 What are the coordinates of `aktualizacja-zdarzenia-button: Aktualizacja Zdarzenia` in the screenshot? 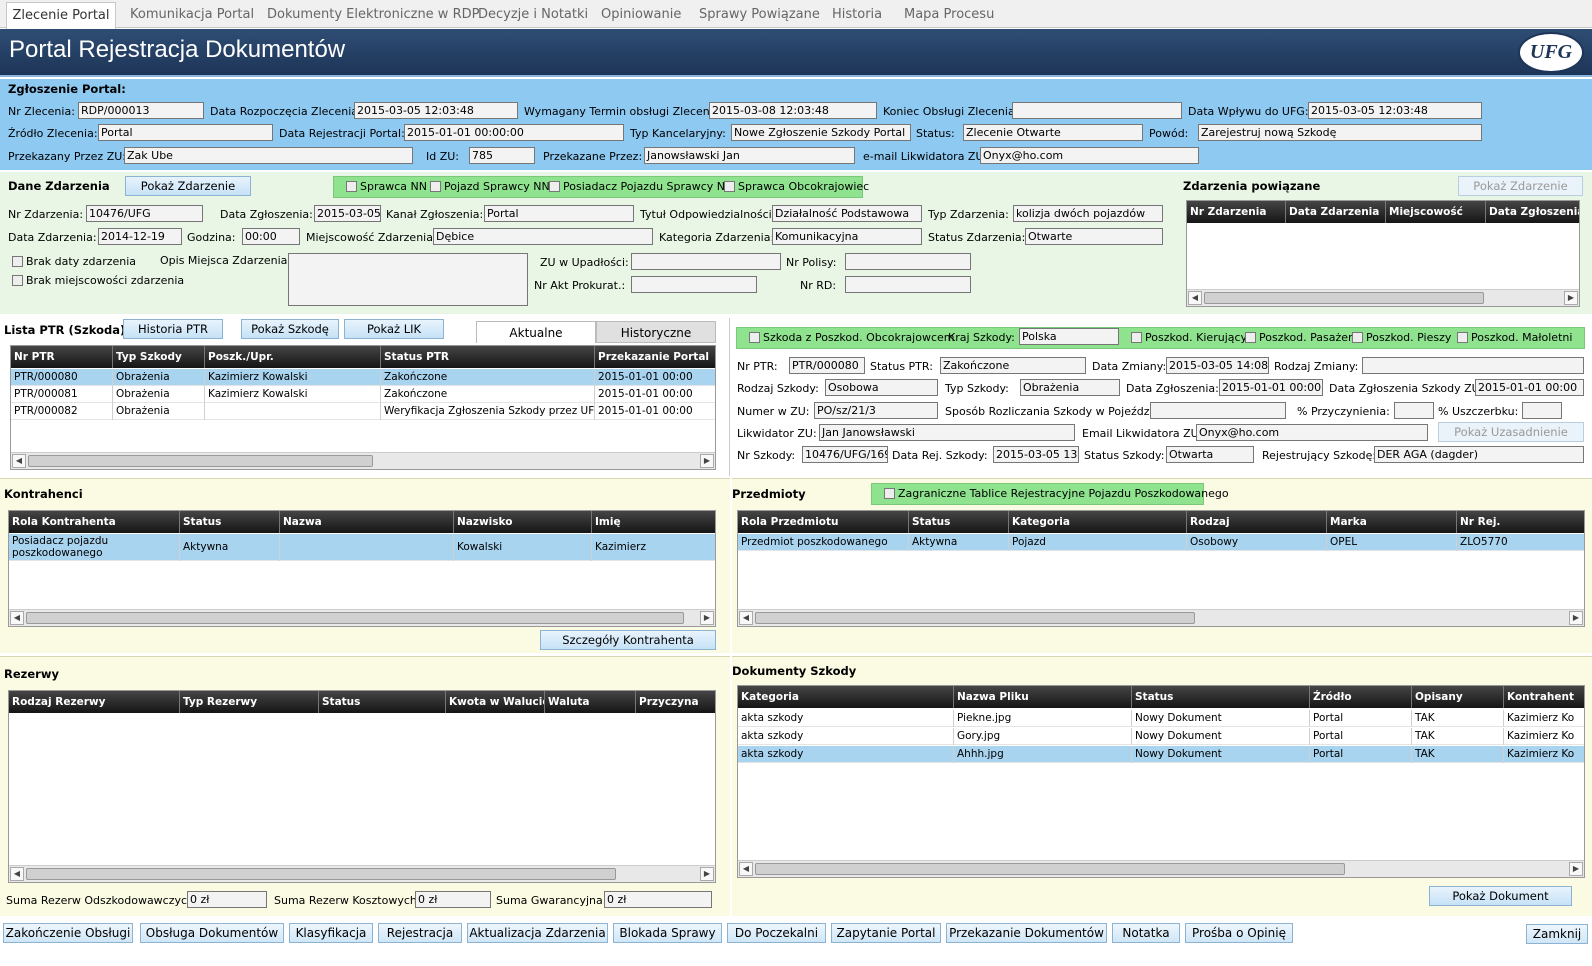 It's located at (537, 933).